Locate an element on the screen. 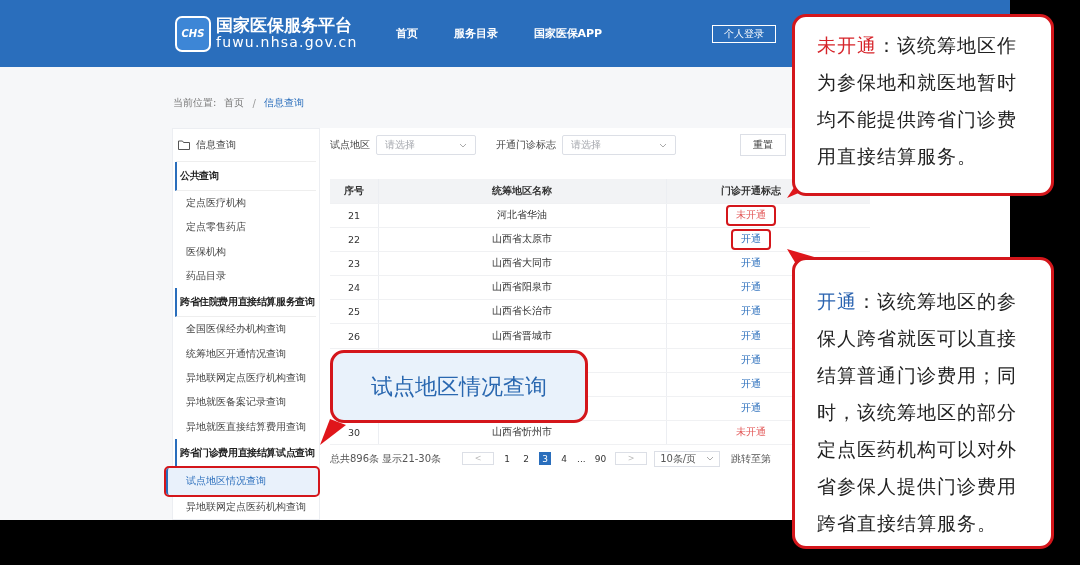  reset-button: 重置 is located at coordinates (762, 145).